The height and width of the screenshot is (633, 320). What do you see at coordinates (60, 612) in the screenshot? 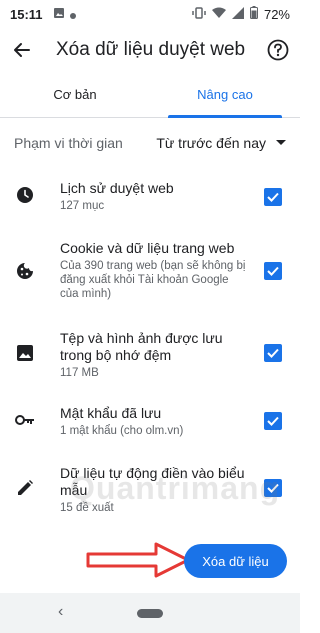
I see `nav-back-icon: ‹` at bounding box center [60, 612].